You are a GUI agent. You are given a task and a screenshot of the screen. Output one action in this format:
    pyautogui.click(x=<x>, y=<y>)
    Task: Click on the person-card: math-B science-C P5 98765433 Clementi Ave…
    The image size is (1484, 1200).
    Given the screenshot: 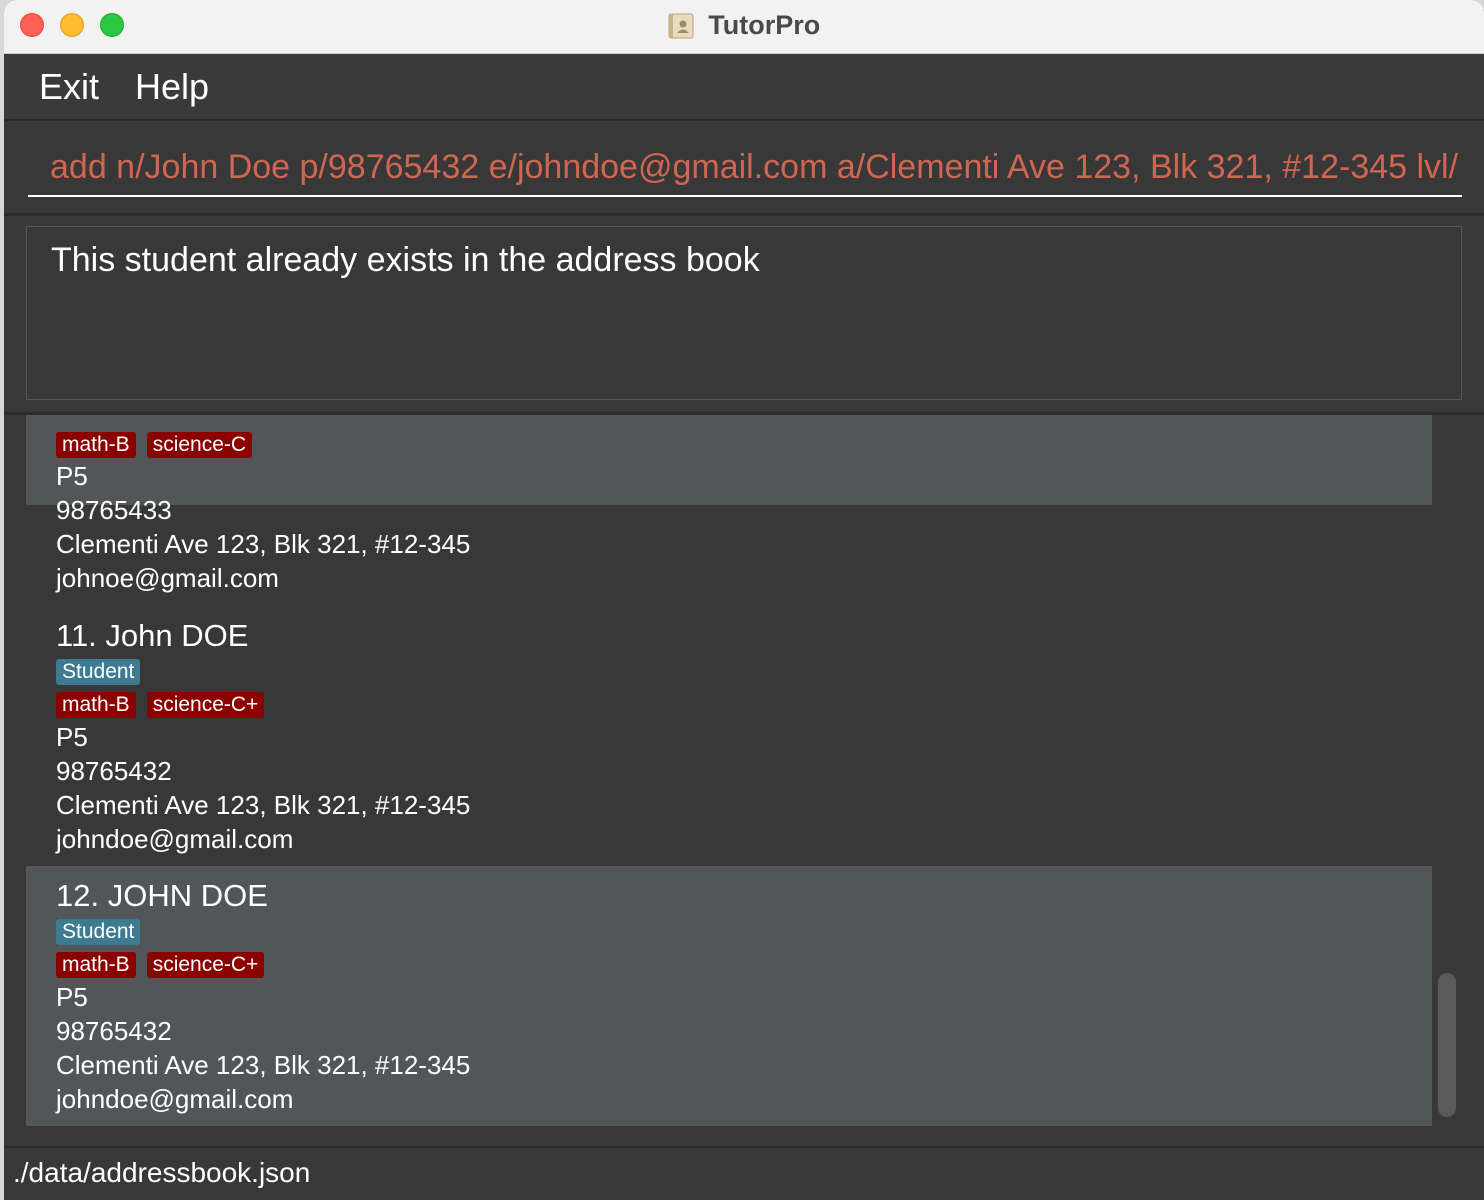 What is the action you would take?
    pyautogui.click(x=729, y=504)
    